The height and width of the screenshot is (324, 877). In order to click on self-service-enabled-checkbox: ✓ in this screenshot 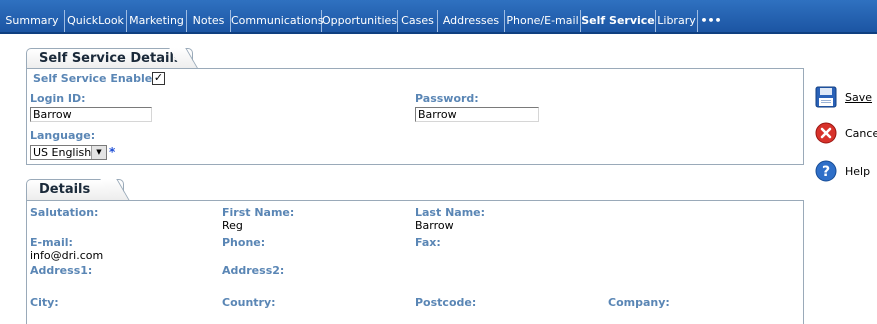, I will do `click(158, 78)`.